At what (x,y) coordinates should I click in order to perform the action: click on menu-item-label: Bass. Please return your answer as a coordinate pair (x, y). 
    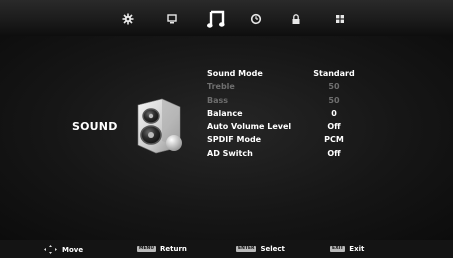
    Looking at the image, I should click on (218, 100).